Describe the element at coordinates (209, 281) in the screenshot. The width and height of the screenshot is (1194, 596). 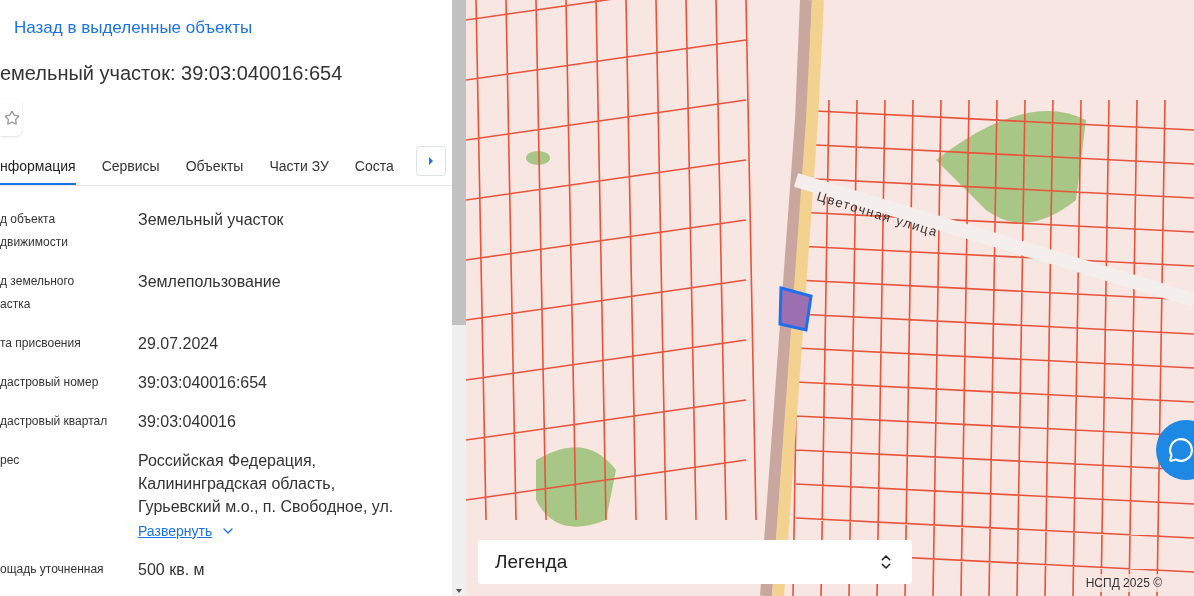
I see `field-value: Землепользование` at that location.